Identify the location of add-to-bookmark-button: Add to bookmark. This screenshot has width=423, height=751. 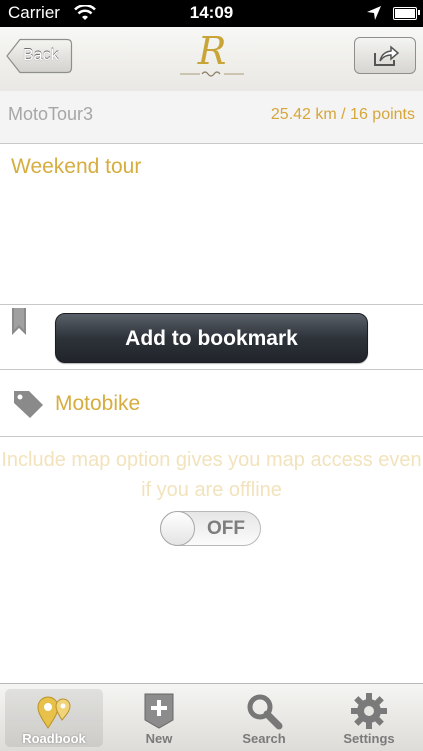
(211, 338).